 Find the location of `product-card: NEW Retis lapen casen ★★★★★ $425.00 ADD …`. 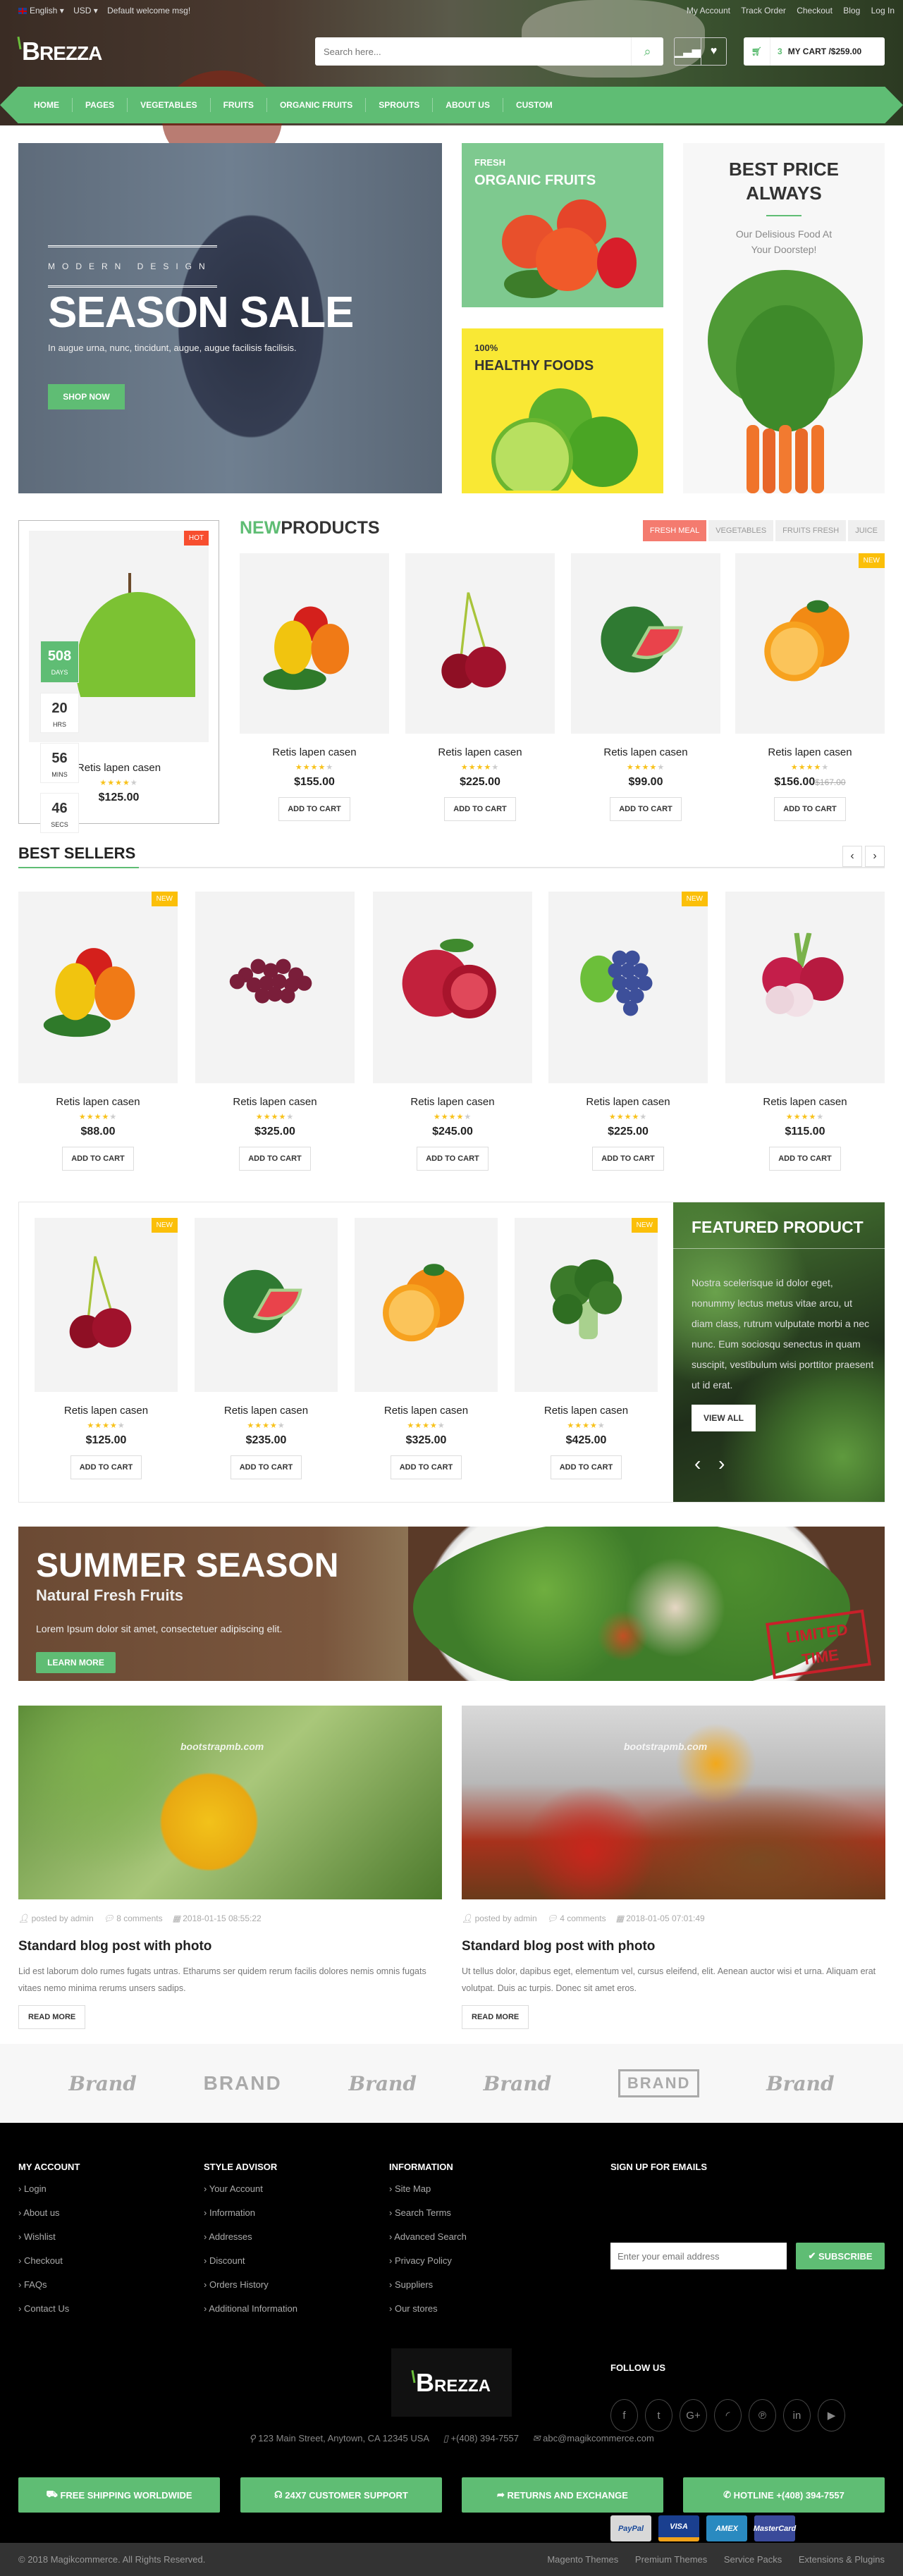

product-card: NEW Retis lapen casen ★★★★★ $425.00 ADD … is located at coordinates (586, 1348).